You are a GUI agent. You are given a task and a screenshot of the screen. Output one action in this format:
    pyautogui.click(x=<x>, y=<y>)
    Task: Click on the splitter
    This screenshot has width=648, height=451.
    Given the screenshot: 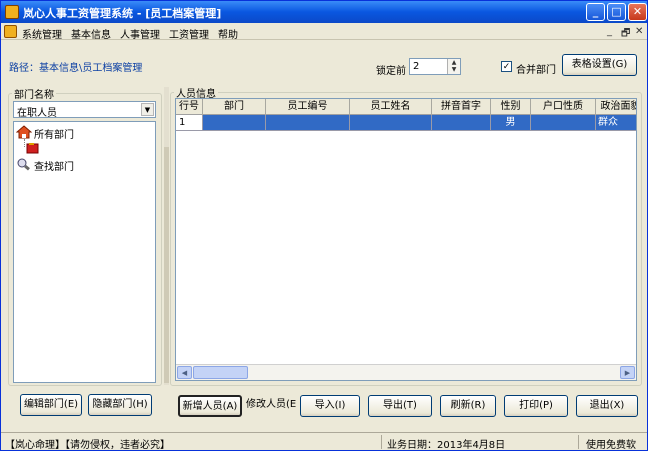 What is the action you would take?
    pyautogui.click(x=166, y=236)
    